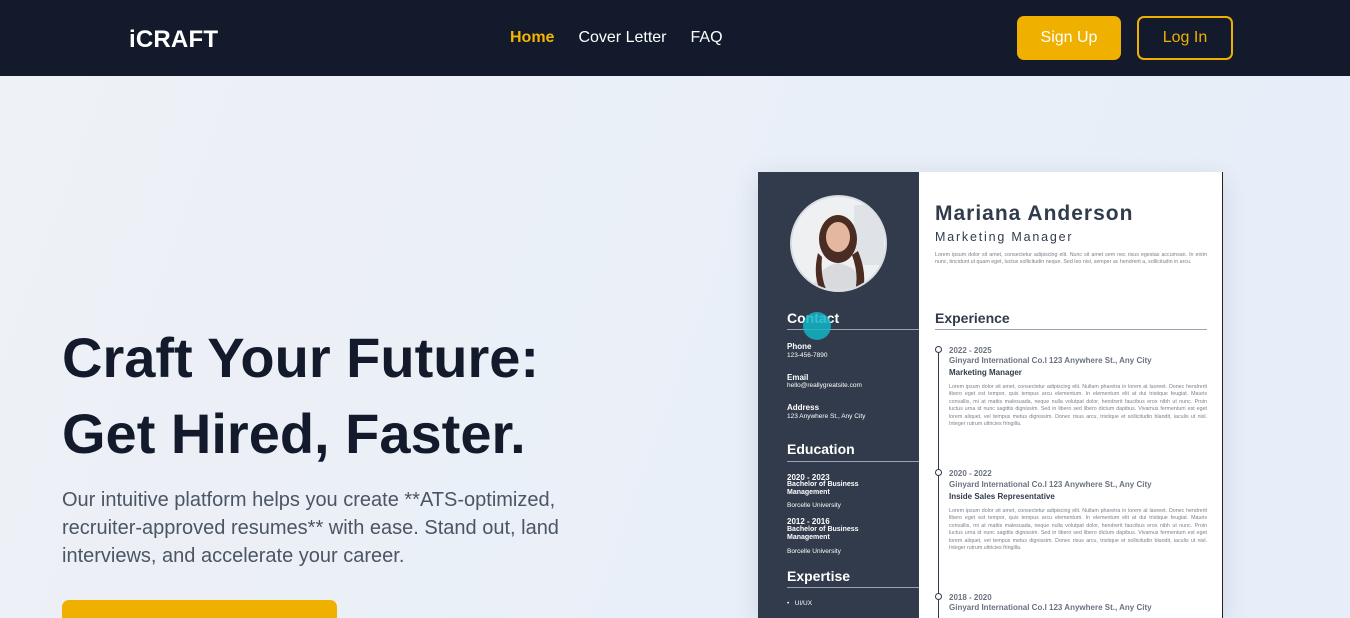 This screenshot has width=1350, height=618. Describe the element at coordinates (294, 433) in the screenshot. I see `hero-headline-line-2: Get Hired, Faster.` at that location.